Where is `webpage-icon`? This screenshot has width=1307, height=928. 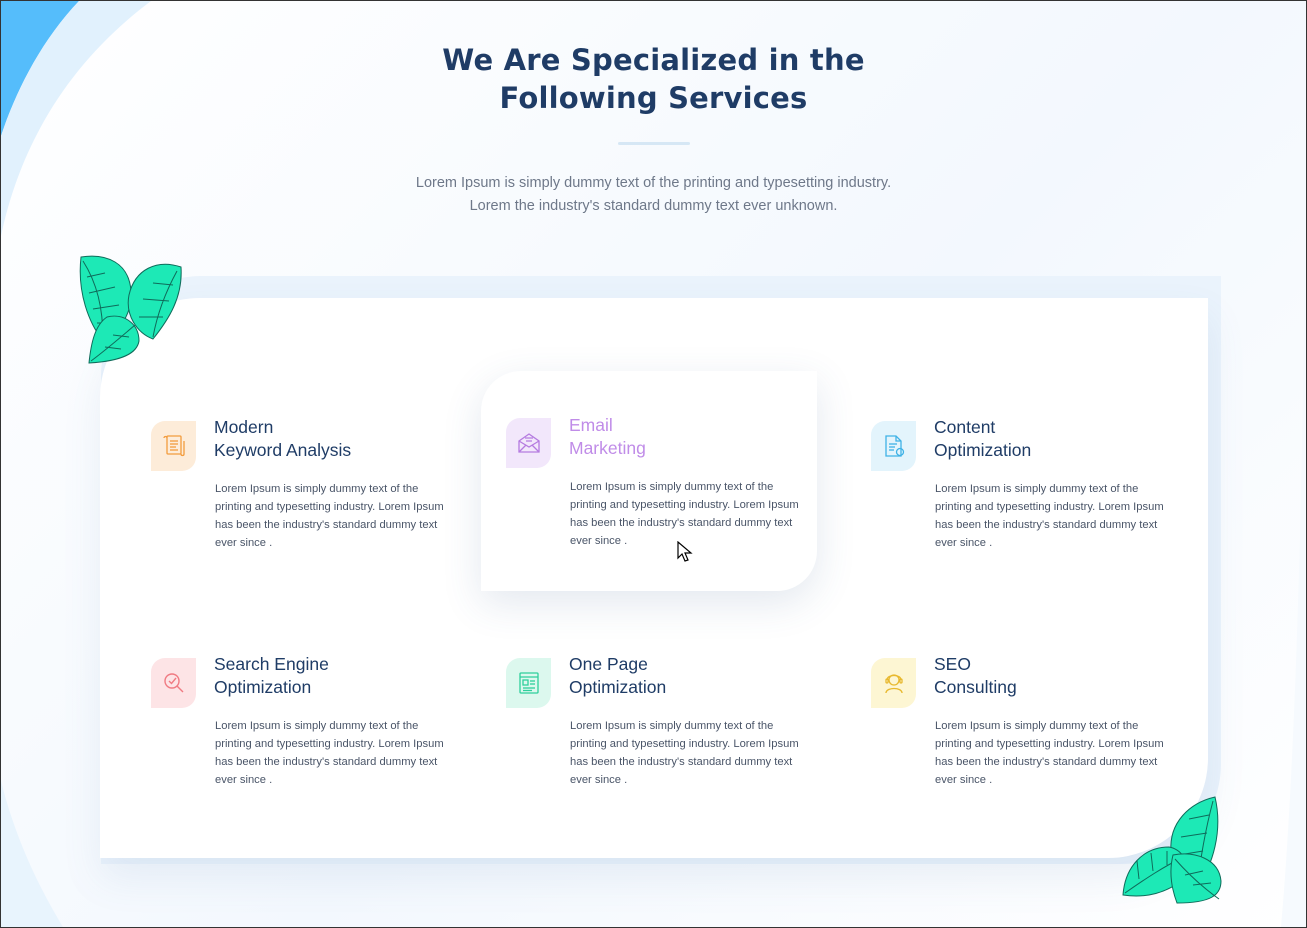 webpage-icon is located at coordinates (529, 683).